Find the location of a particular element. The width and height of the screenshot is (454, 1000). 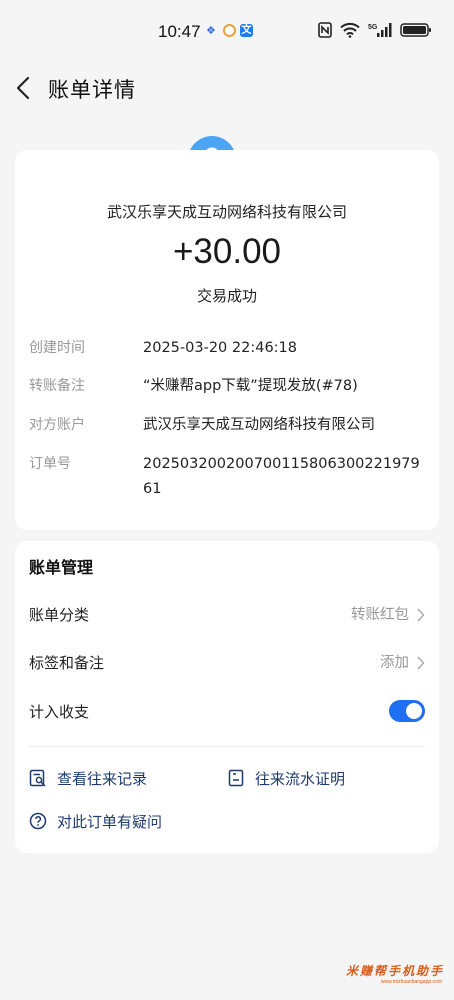

signal-5g-icon: 5G is located at coordinates (380, 30).